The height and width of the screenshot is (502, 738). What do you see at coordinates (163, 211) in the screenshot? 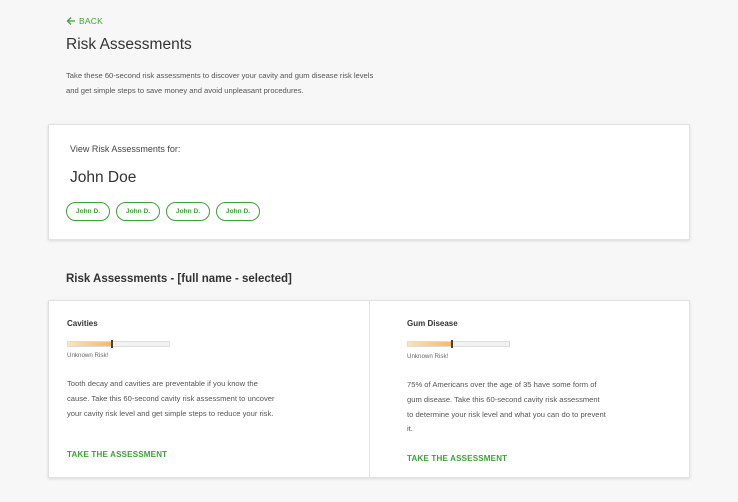
I see `person-chip-list: John D. John D. John D. John D.` at bounding box center [163, 211].